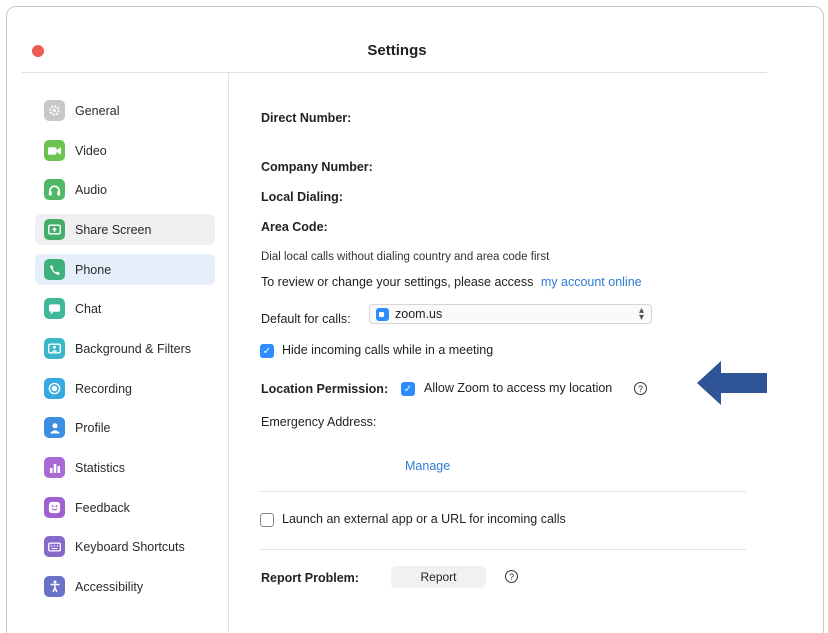 This screenshot has width=828, height=633. What do you see at coordinates (130, 546) in the screenshot?
I see `sidebar-item-label: Keyboard Shortcuts` at bounding box center [130, 546].